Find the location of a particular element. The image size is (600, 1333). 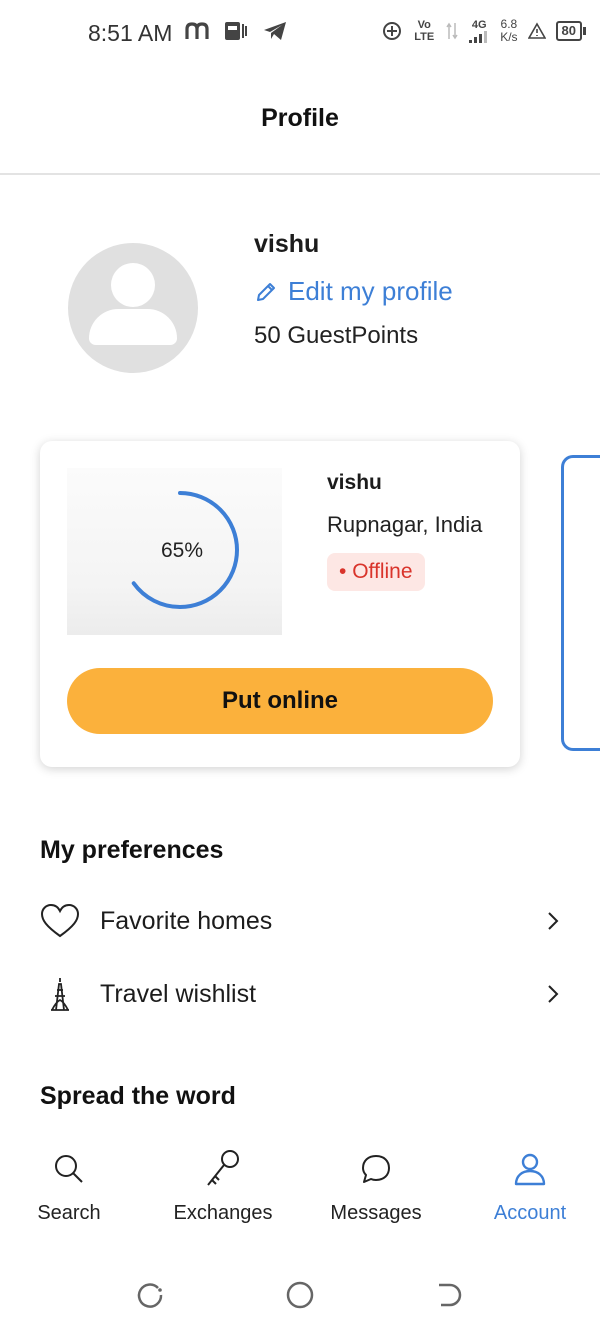

recent-apps-button is located at coordinates (151, 1297).